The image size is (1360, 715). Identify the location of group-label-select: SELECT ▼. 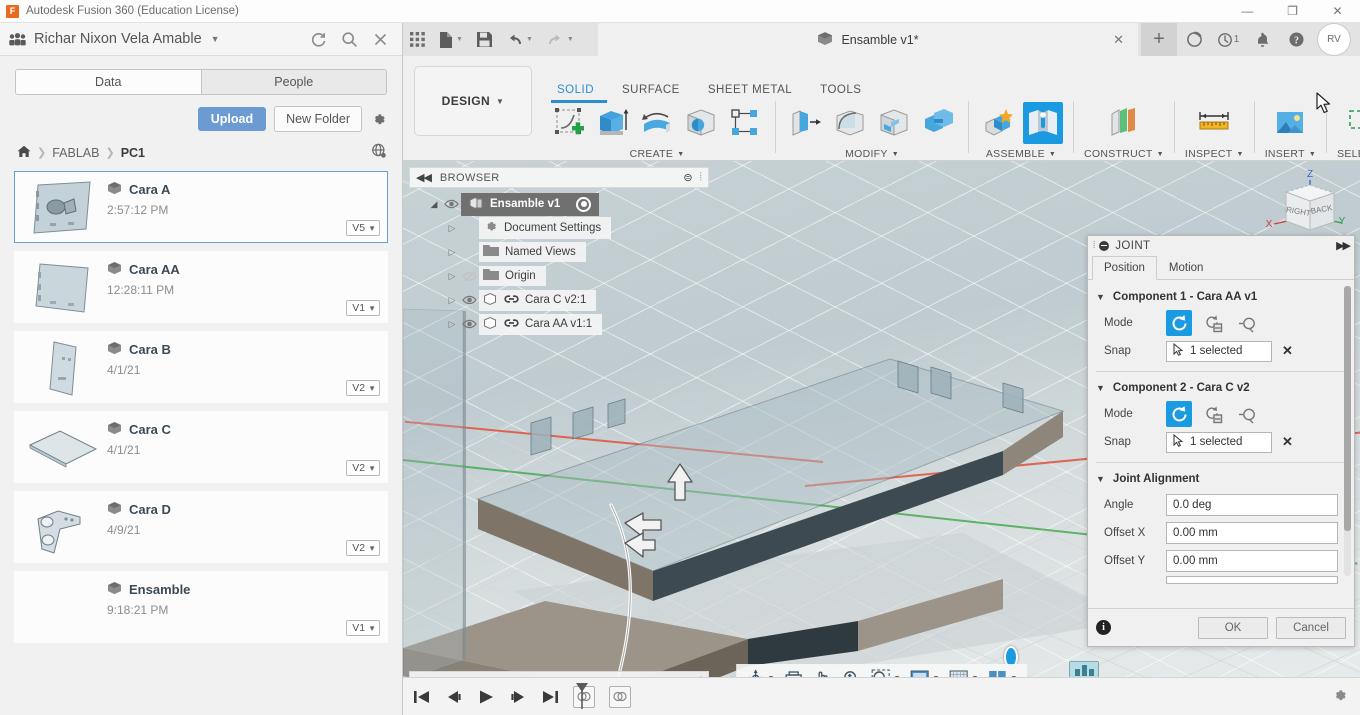
(1348, 154).